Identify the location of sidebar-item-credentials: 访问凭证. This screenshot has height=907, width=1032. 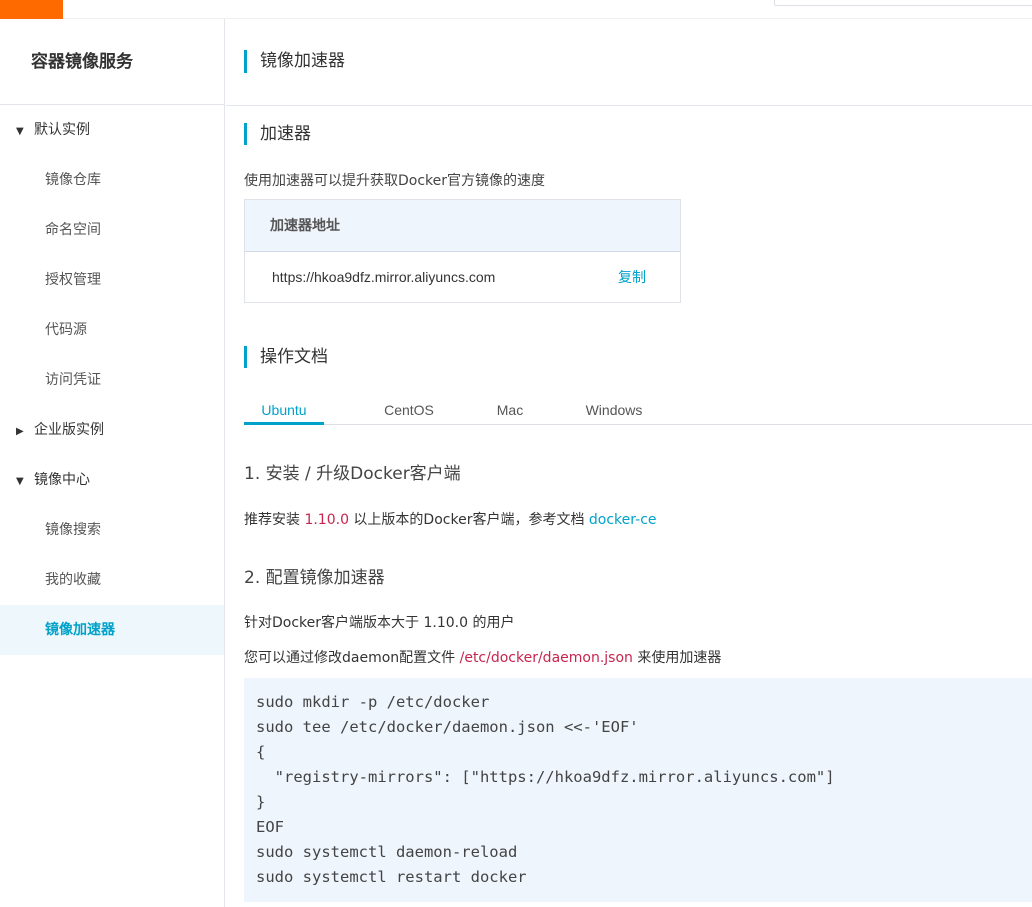
(112, 380).